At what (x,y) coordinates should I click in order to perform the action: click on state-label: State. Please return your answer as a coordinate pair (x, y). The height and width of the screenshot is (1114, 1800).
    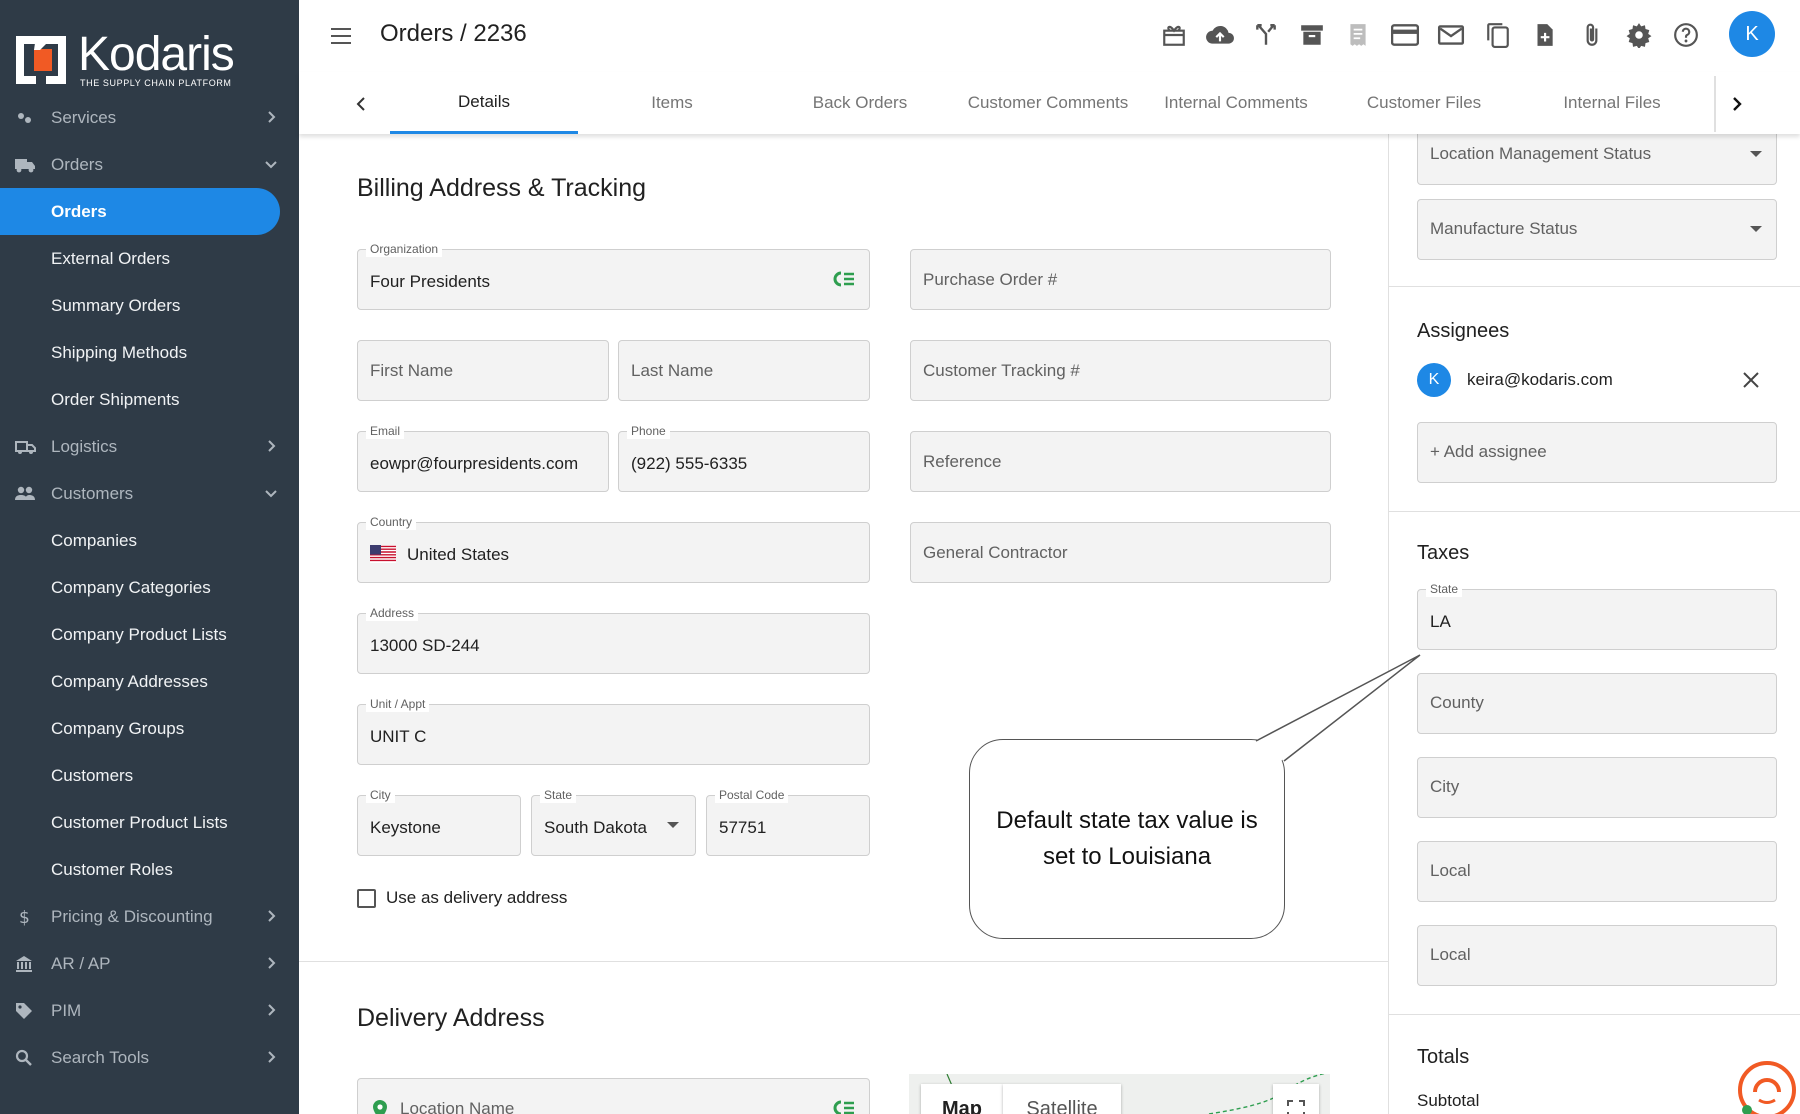
    Looking at the image, I should click on (558, 795).